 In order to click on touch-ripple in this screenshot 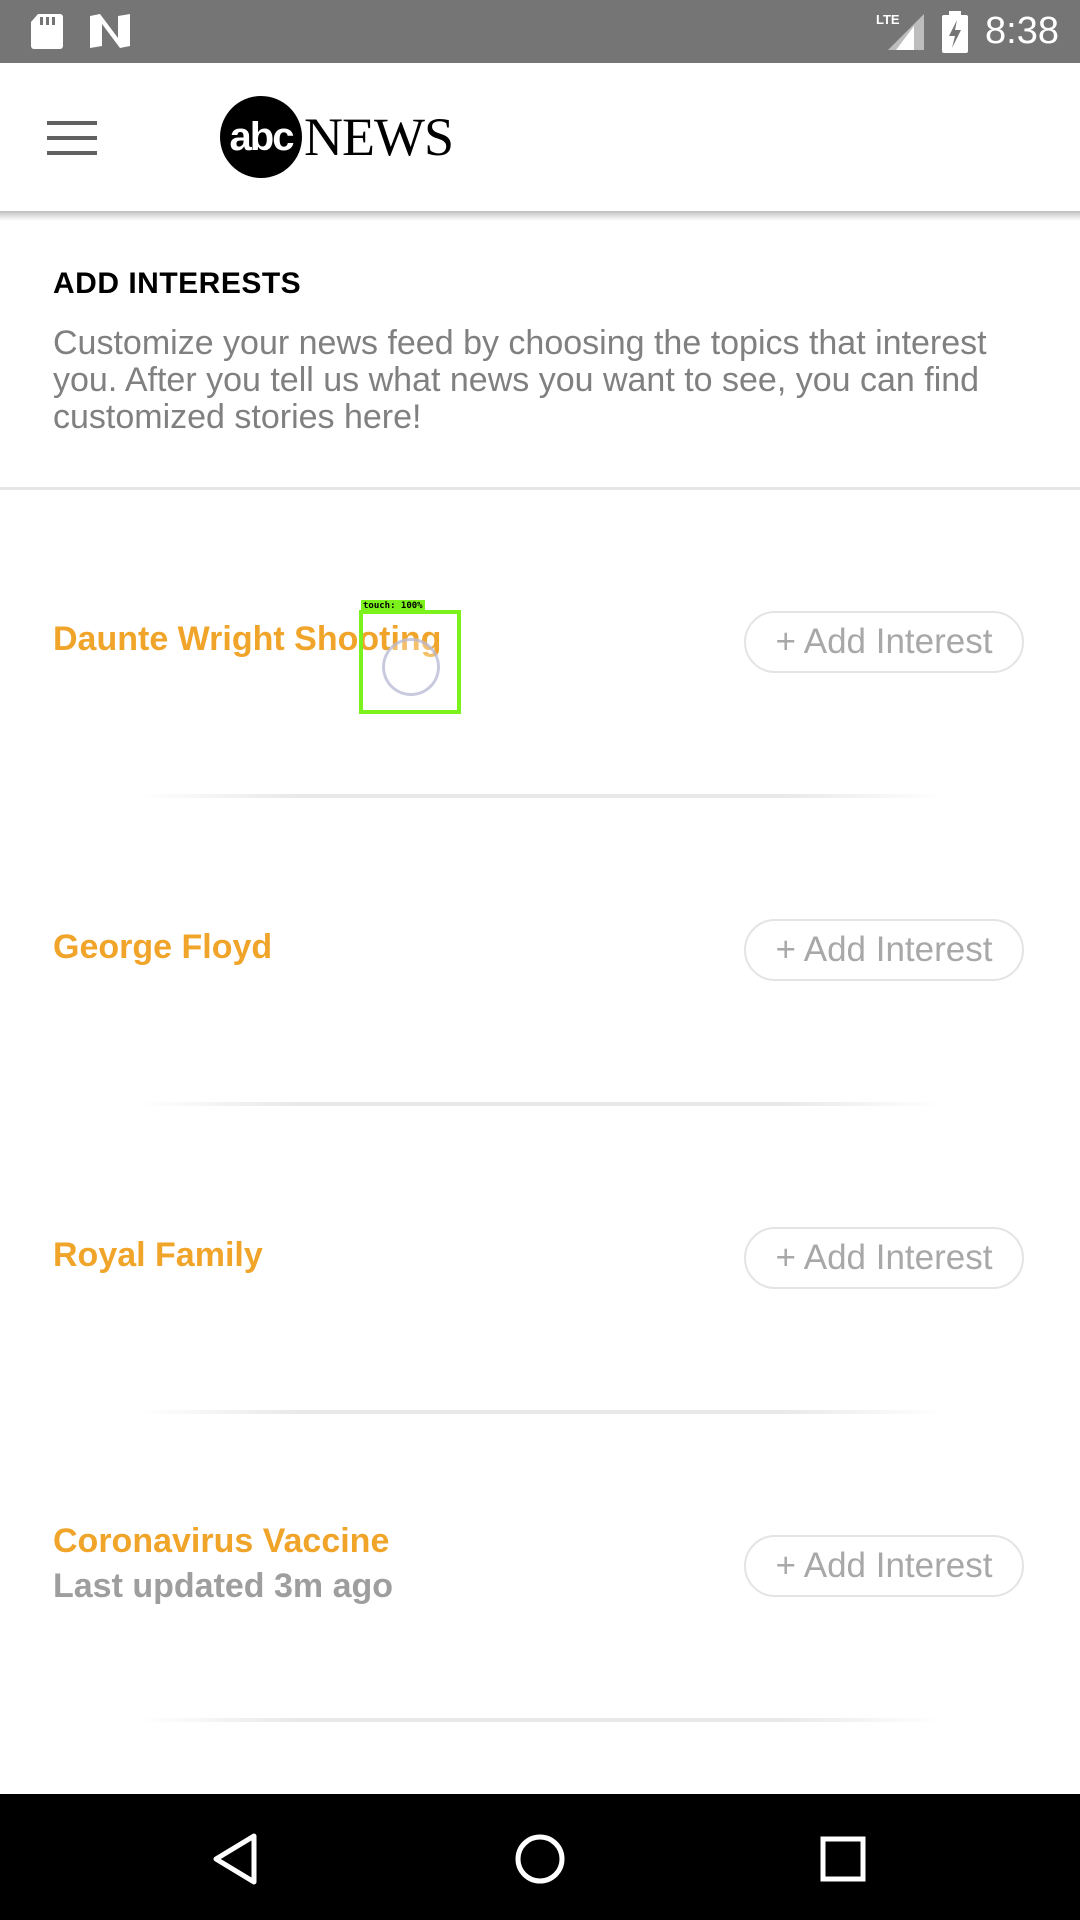, I will do `click(411, 667)`.